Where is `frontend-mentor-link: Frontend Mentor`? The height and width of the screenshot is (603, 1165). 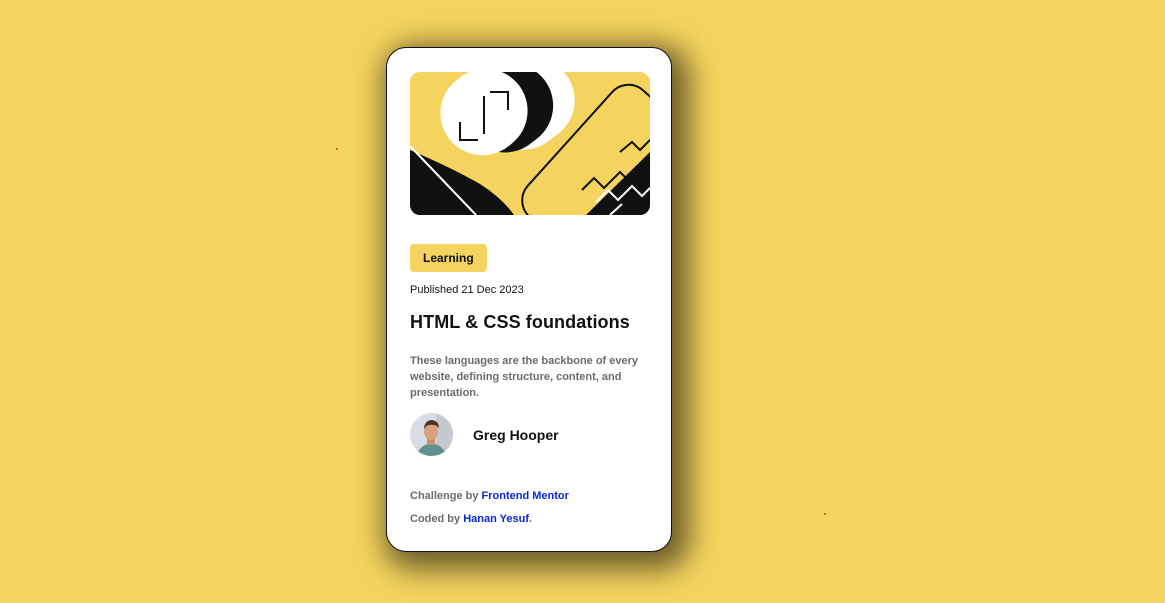 frontend-mentor-link: Frontend Mentor is located at coordinates (525, 496).